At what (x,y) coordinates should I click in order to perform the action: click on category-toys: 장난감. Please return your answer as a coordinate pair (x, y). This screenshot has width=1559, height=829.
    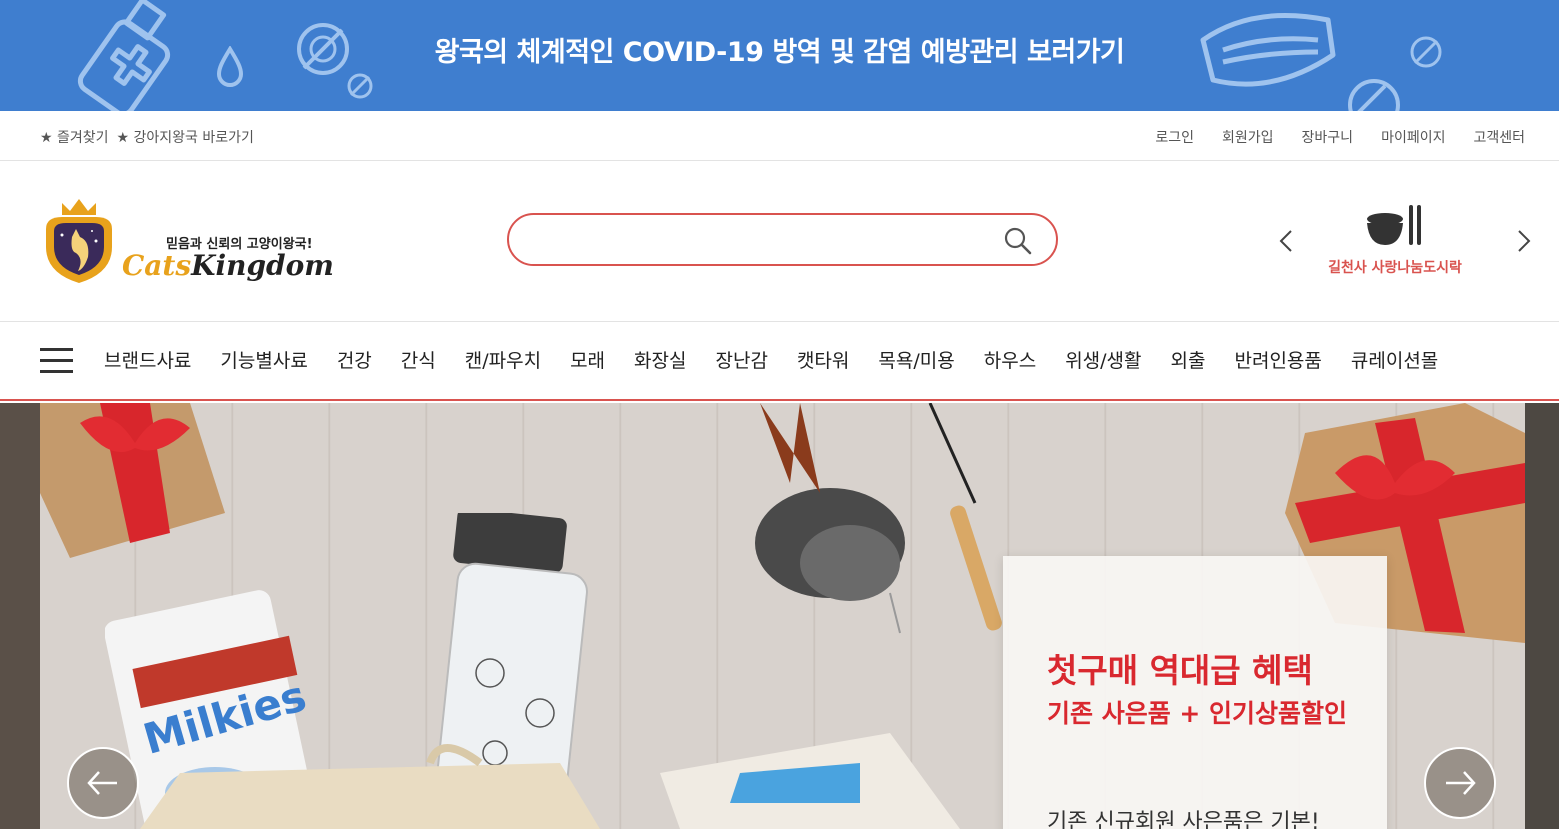
    Looking at the image, I should click on (742, 359).